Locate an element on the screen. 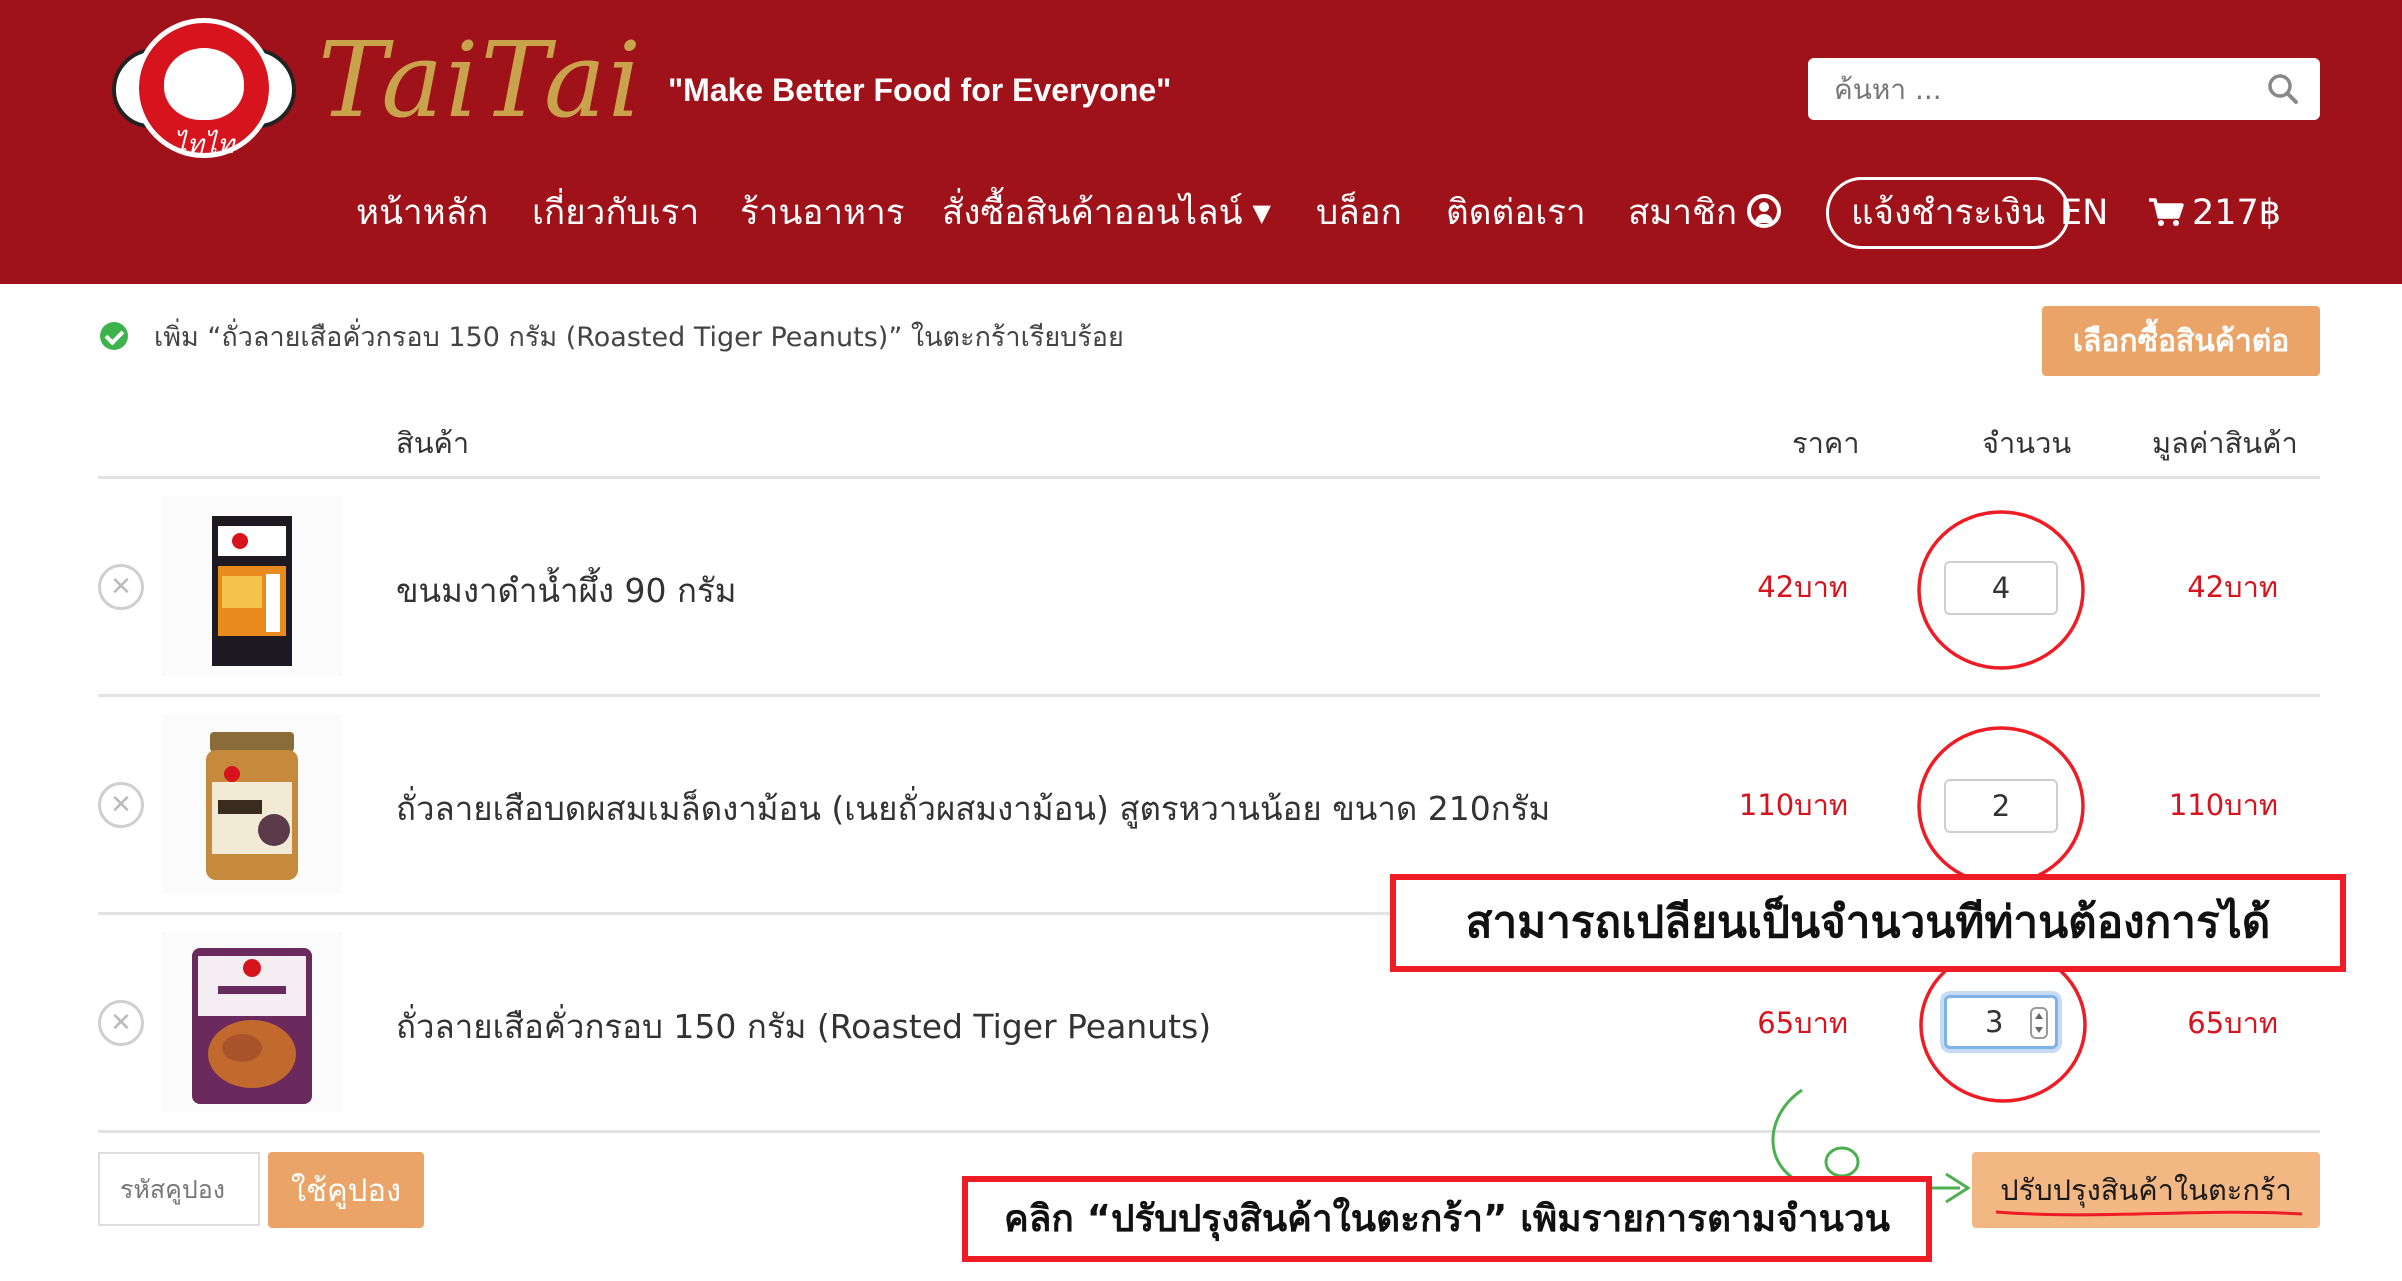 This screenshot has height=1281, width=2402. user-circle-icon is located at coordinates (1764, 211).